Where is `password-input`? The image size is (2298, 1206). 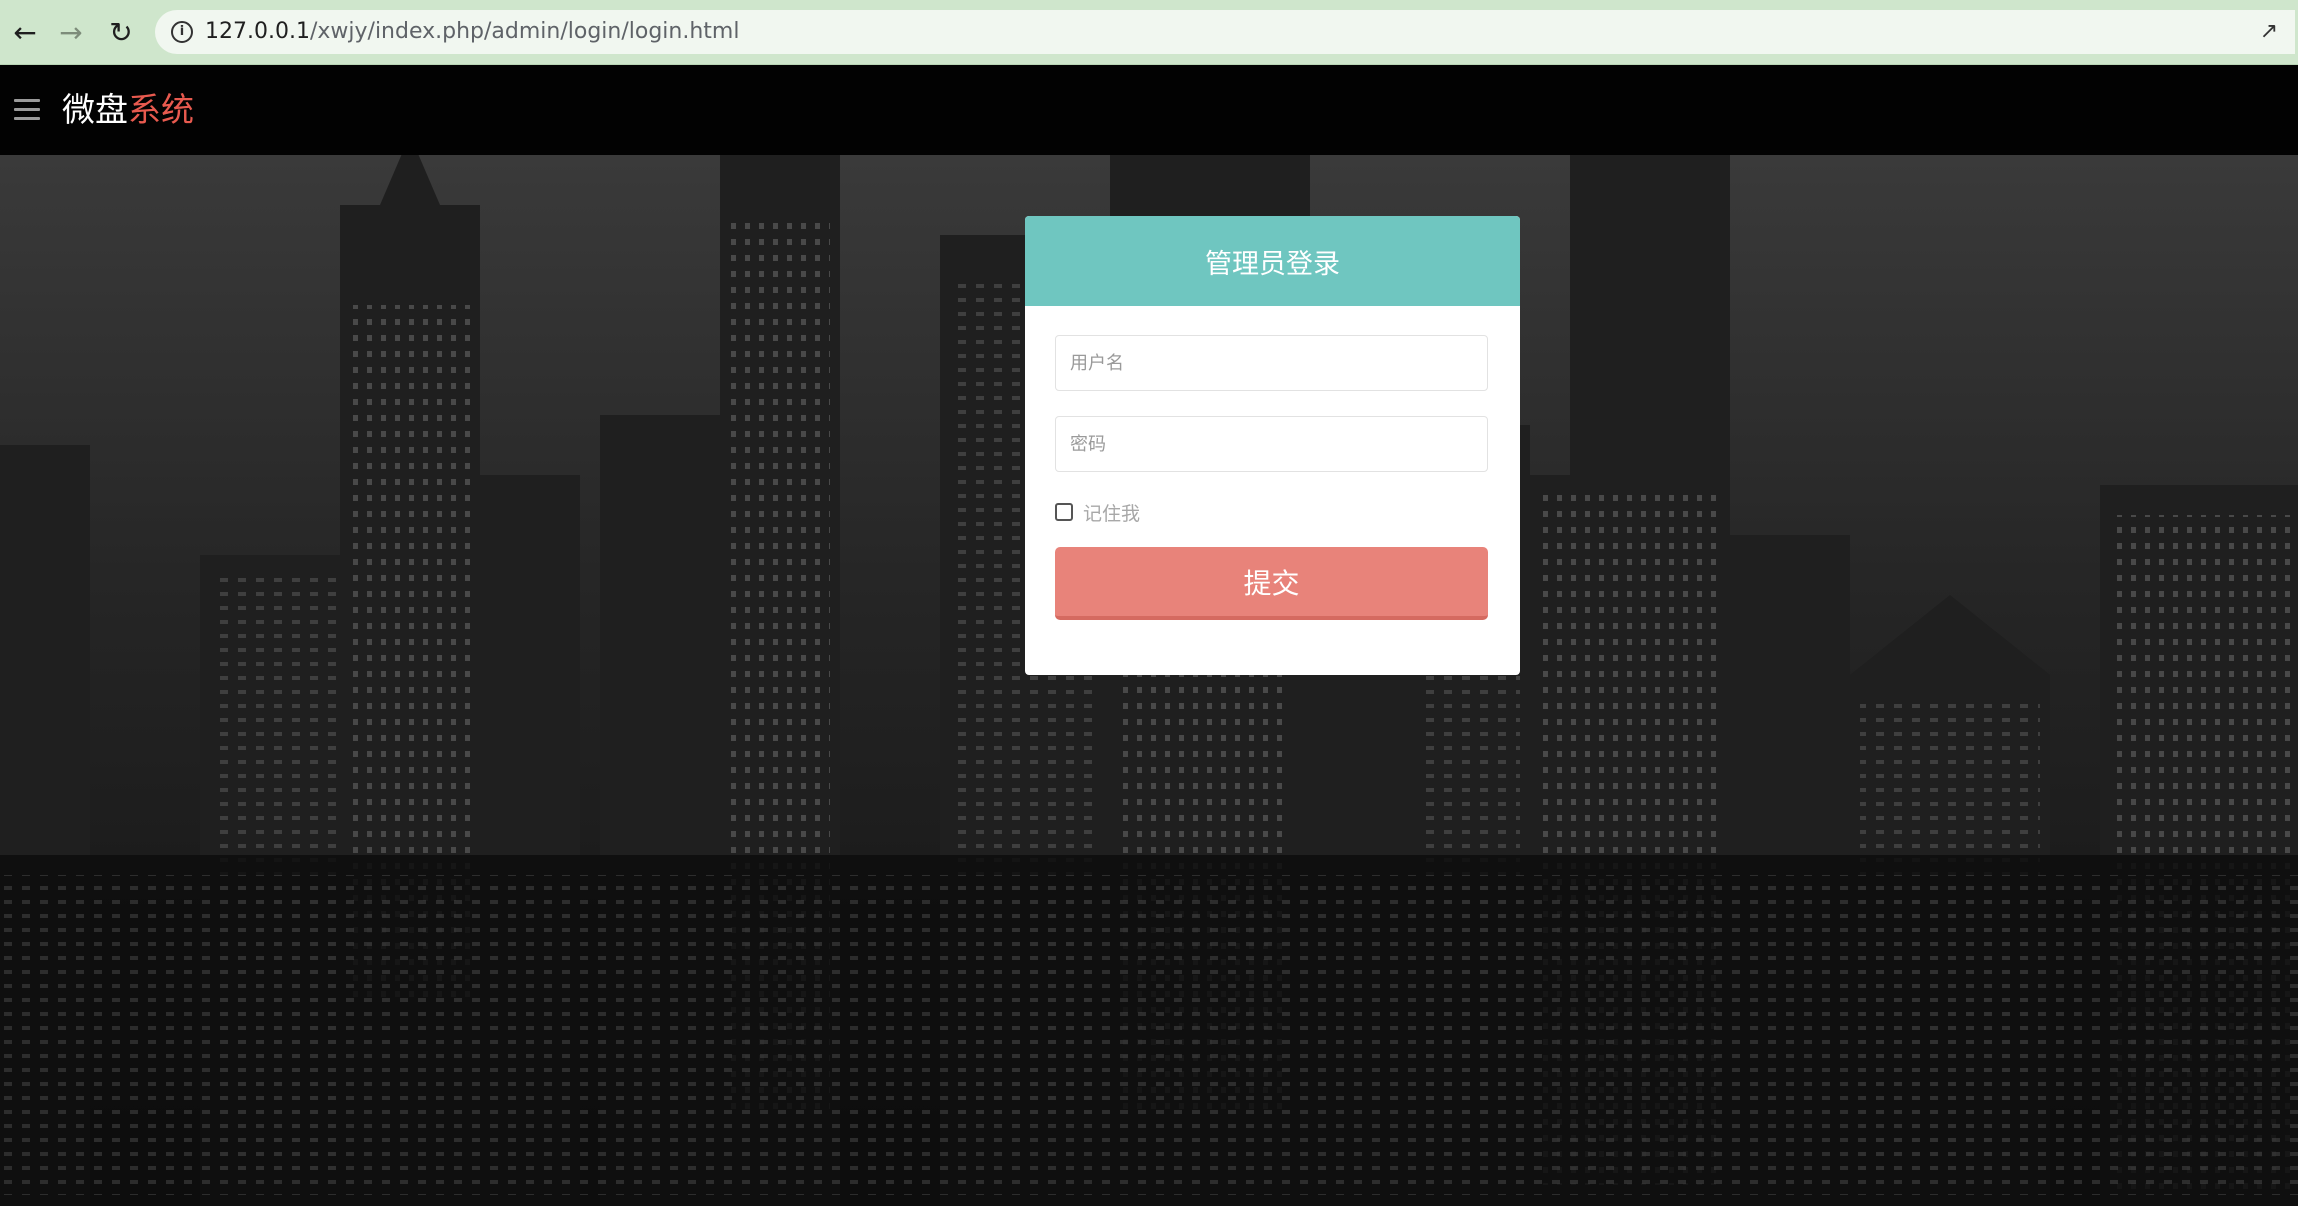
password-input is located at coordinates (1271, 444).